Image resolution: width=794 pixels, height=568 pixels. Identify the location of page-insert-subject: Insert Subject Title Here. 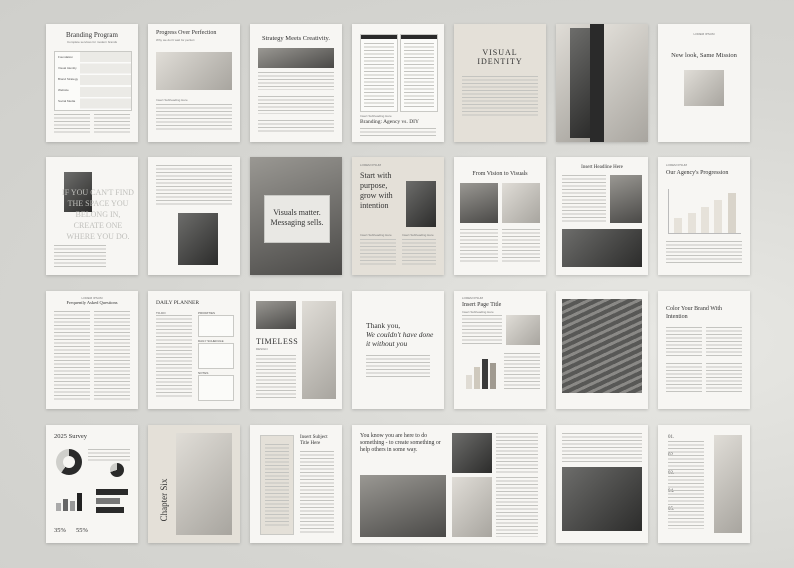
(296, 484).